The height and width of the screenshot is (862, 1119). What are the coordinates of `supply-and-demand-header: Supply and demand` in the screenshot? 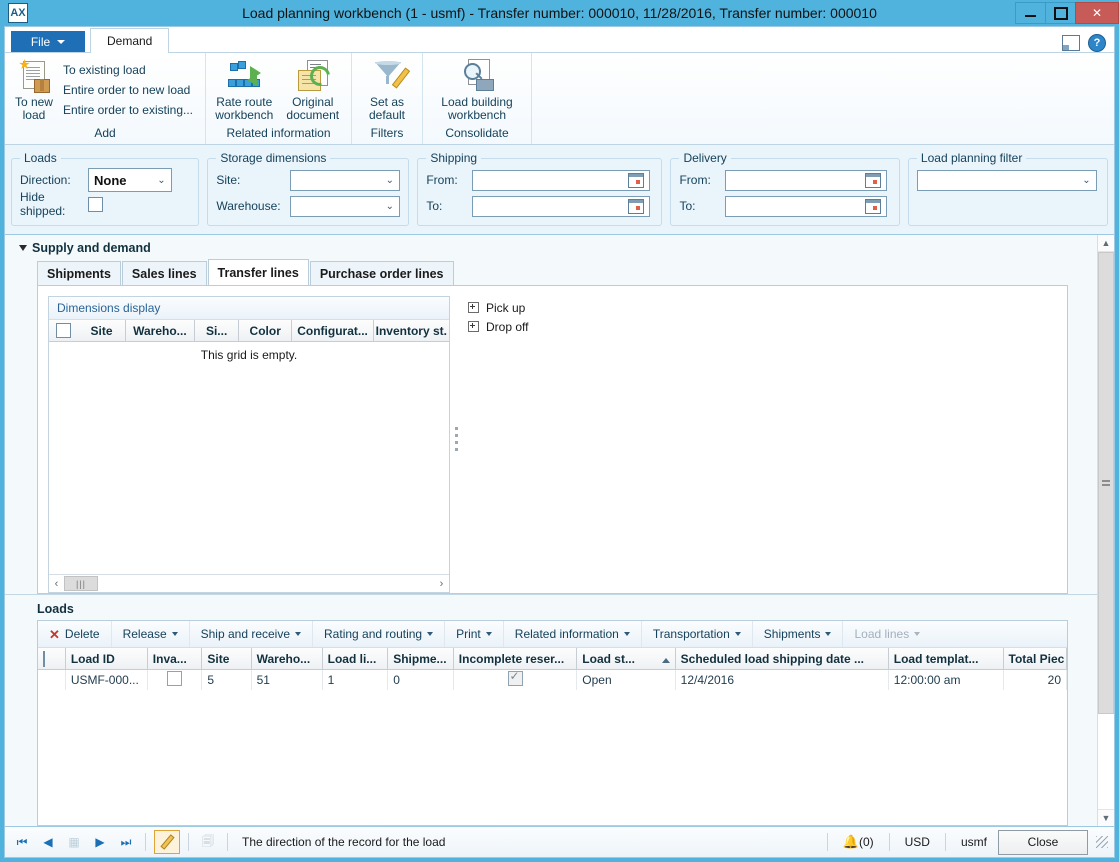 It's located at (551, 247).